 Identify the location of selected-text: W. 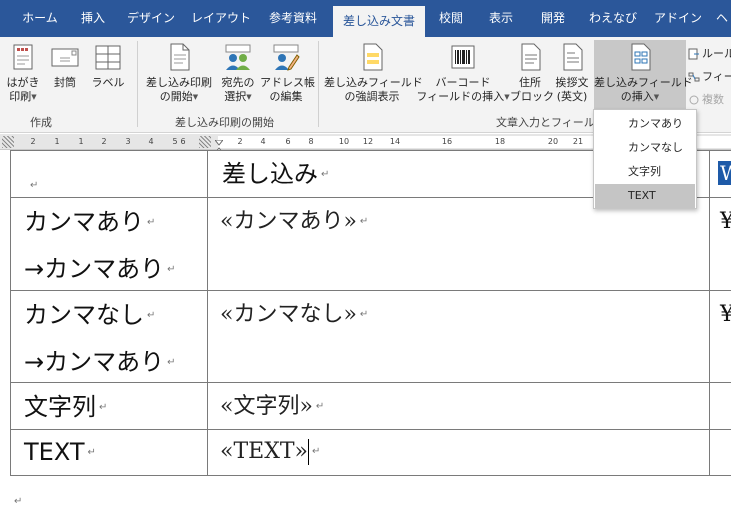
(724, 173).